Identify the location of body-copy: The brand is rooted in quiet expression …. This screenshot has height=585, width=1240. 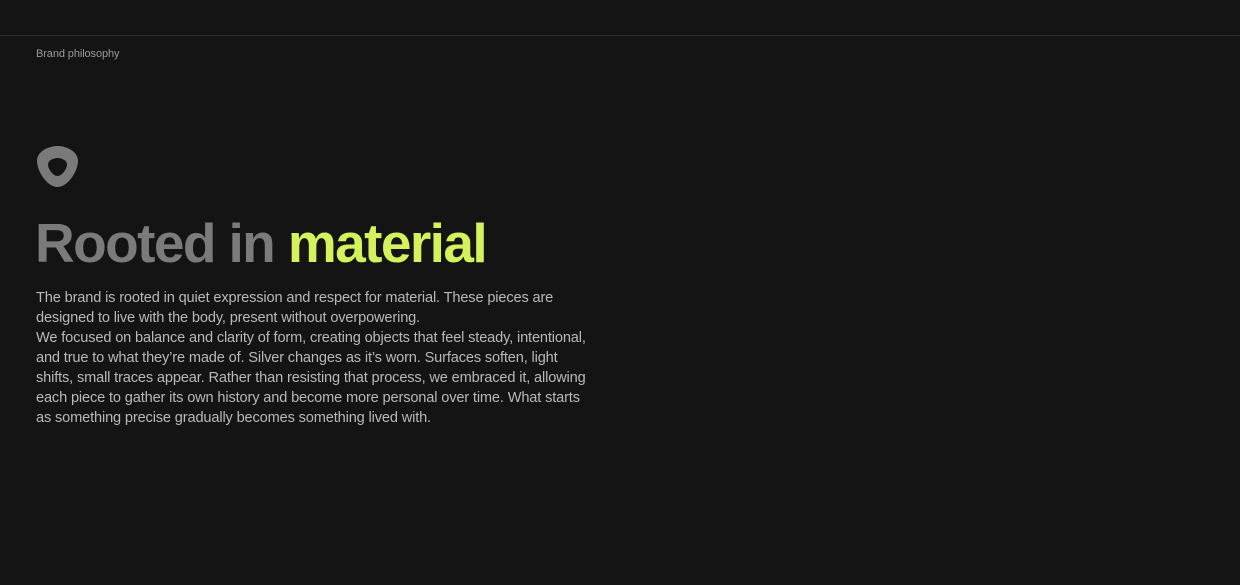
(316, 358).